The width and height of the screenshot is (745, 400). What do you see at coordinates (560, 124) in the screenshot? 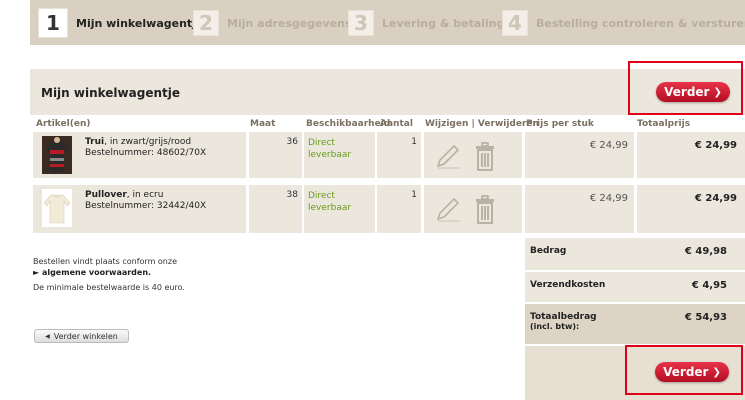
I see `col-unit-price: Prijs per stuk` at bounding box center [560, 124].